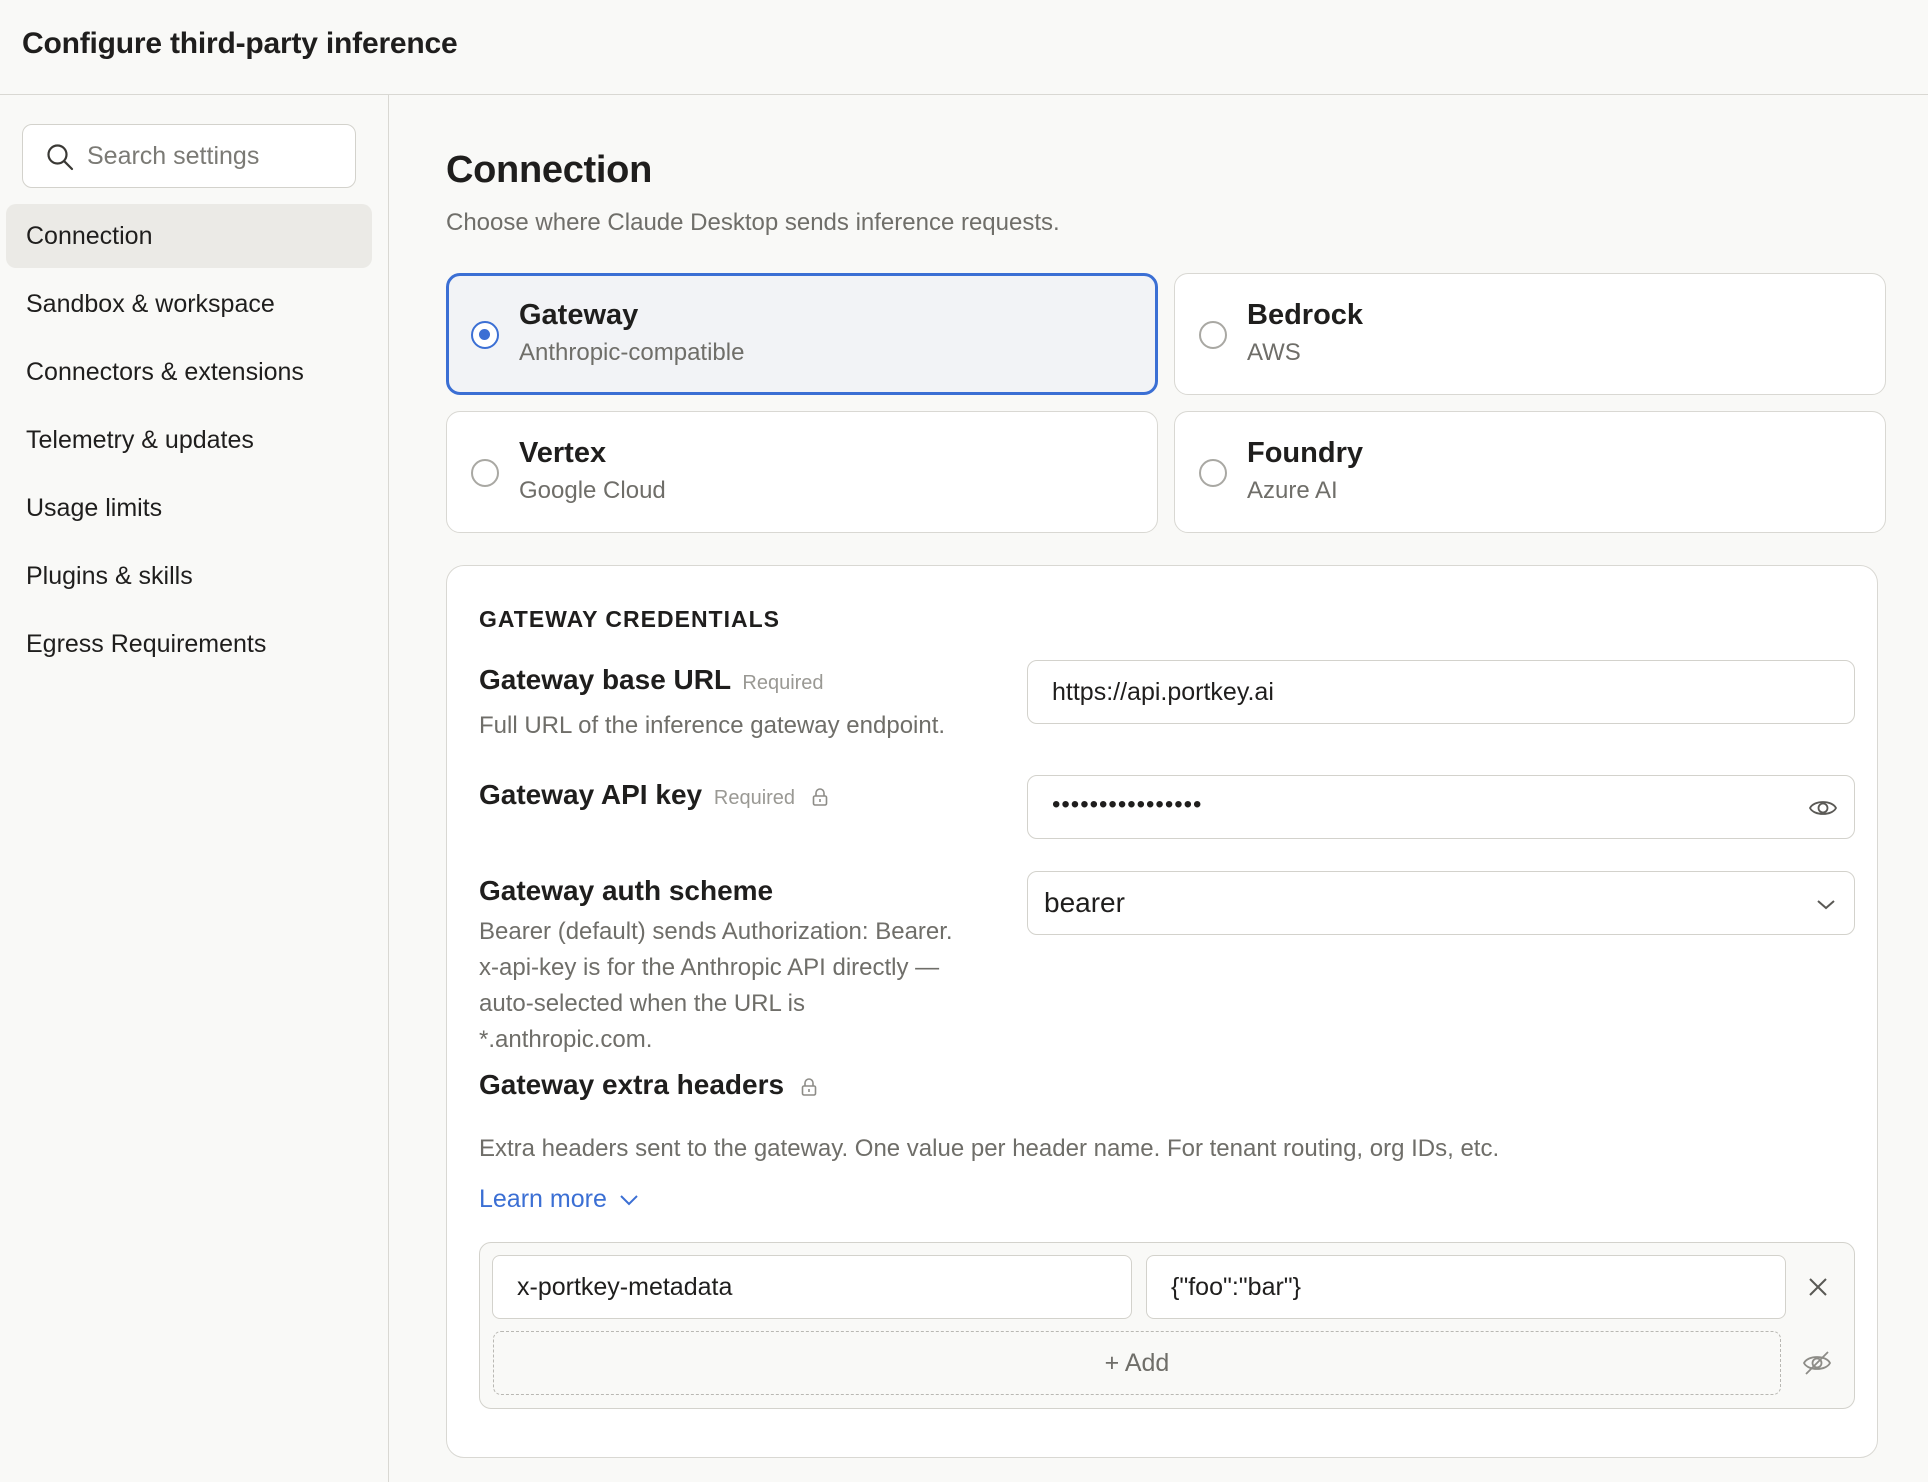 The width and height of the screenshot is (1928, 1482). Describe the element at coordinates (189, 440) in the screenshot. I see `sidebar-item-telemetry-updates: Telemetry & updates` at that location.